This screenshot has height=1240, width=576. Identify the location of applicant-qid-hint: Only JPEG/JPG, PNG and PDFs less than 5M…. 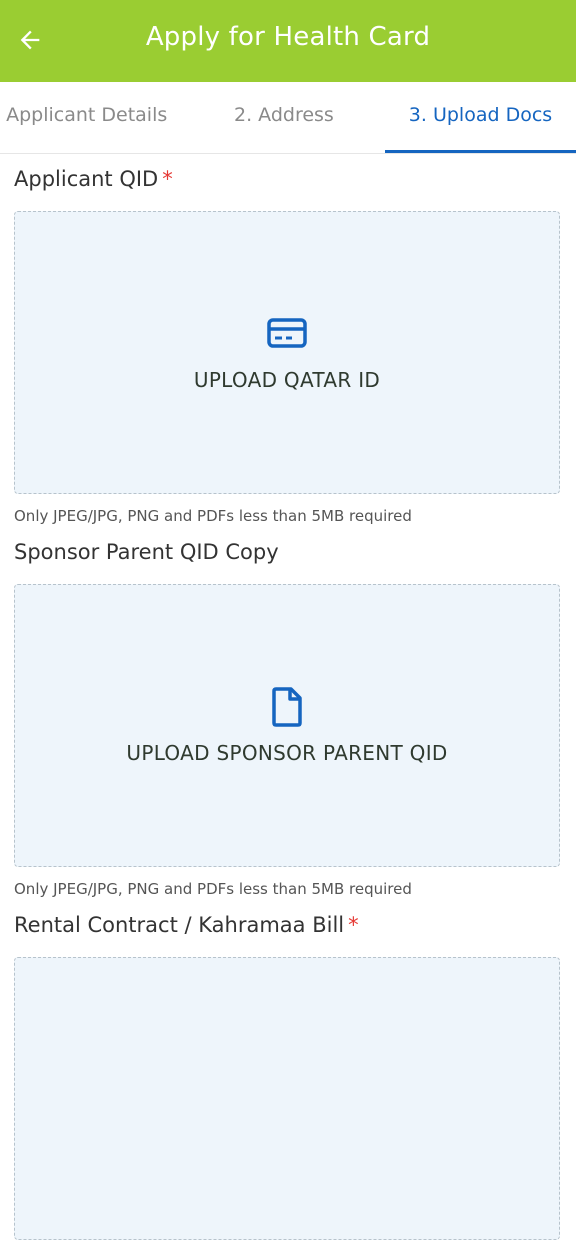
(213, 516).